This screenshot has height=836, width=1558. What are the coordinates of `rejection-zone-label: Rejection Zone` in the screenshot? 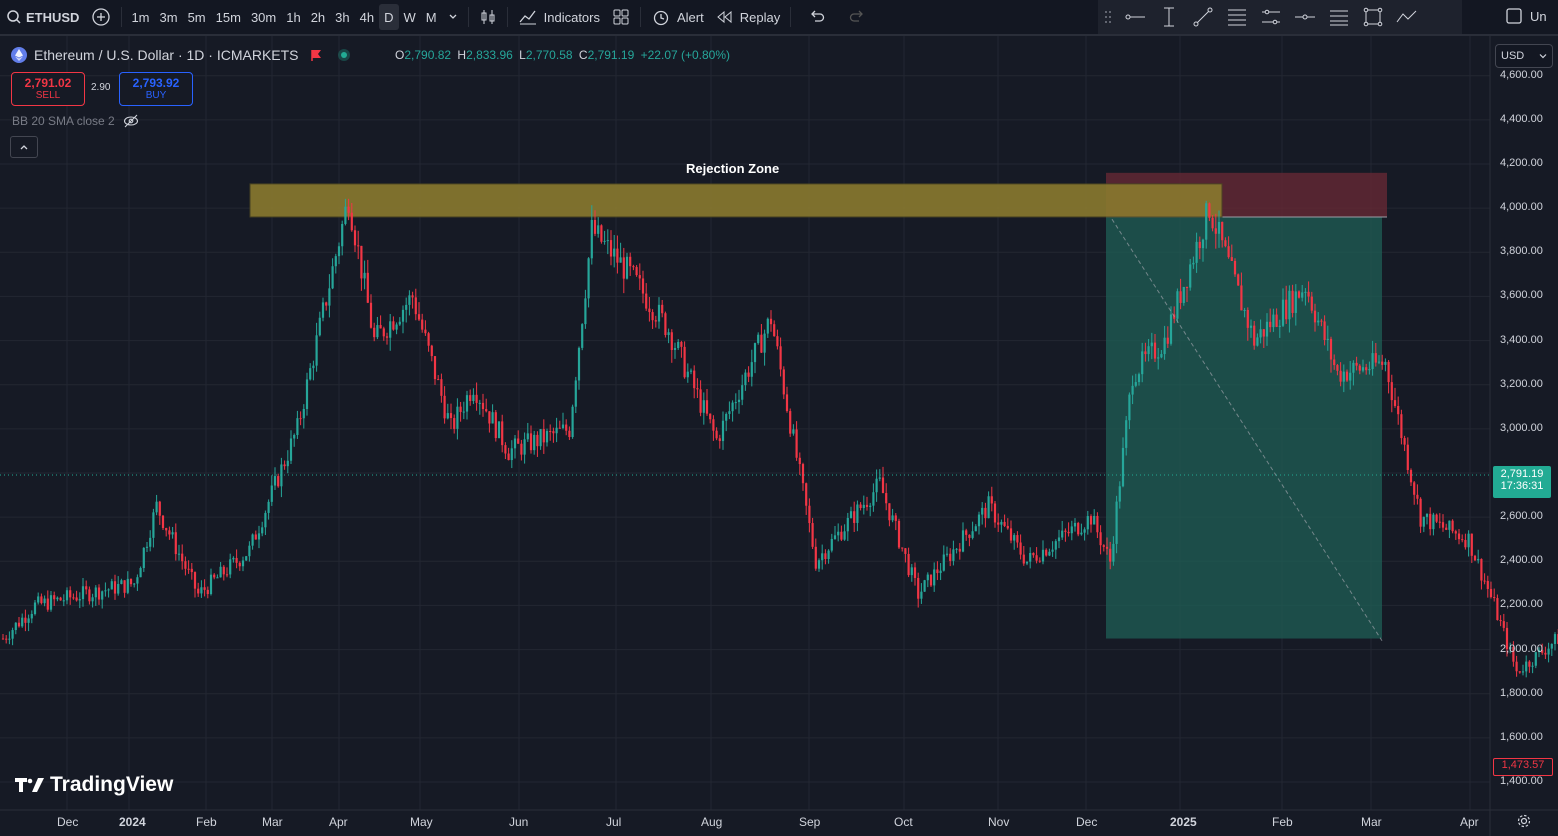 It's located at (732, 168).